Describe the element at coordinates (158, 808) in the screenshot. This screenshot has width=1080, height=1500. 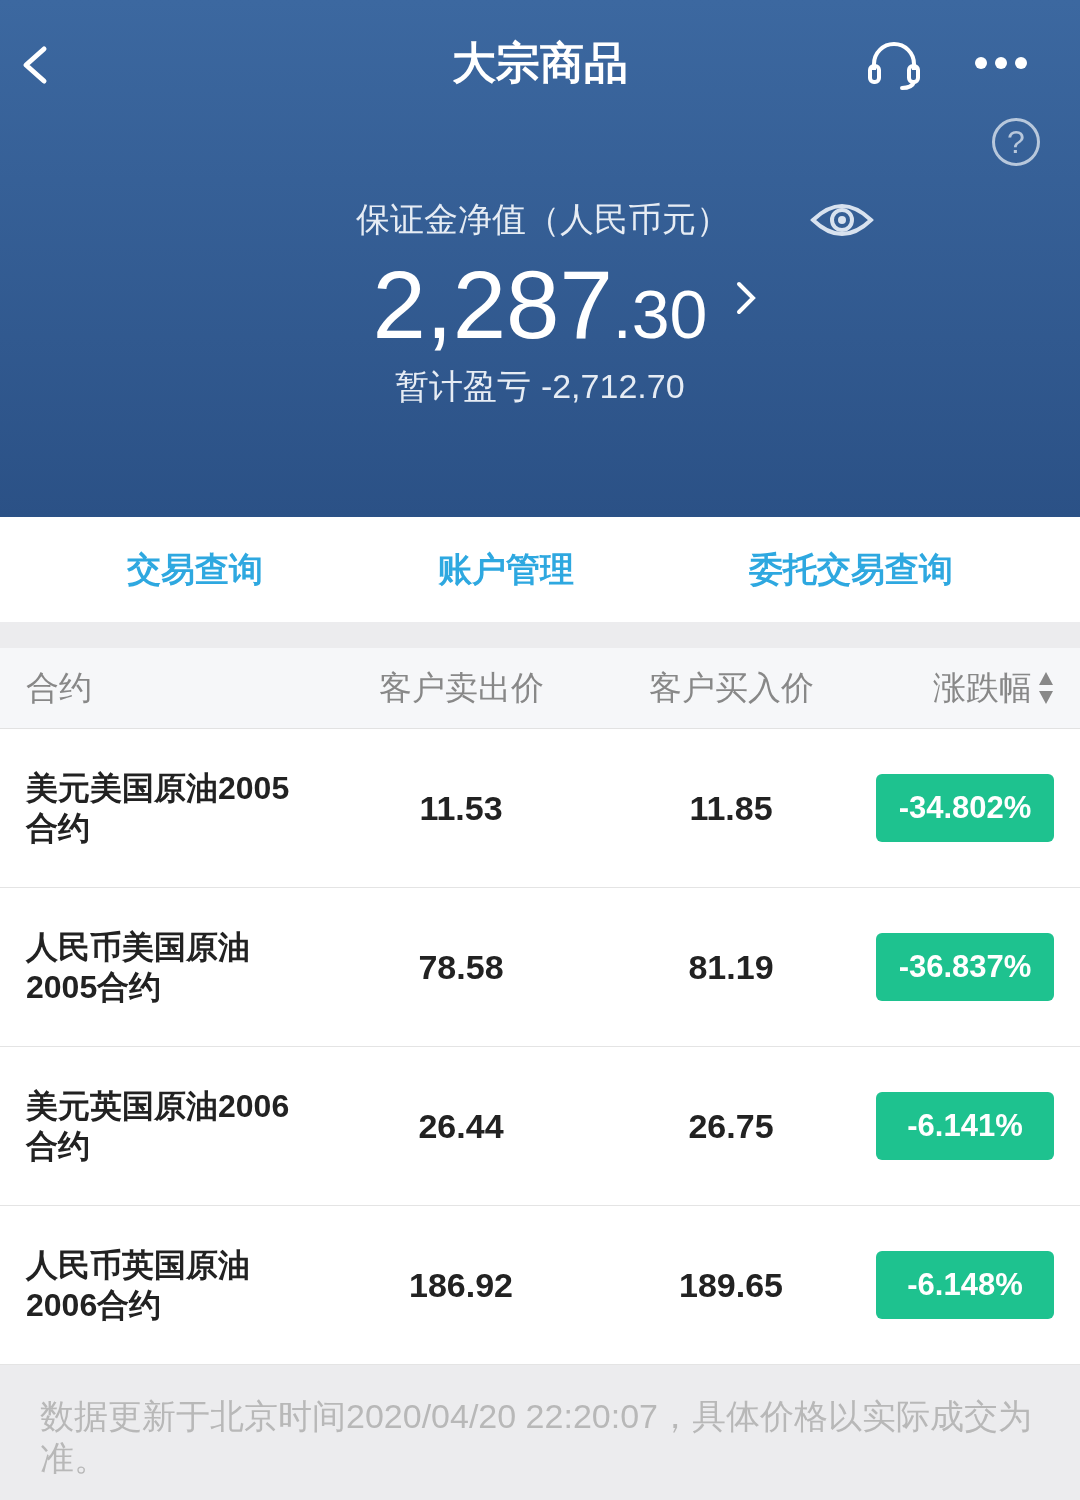
I see `contract-name: 美元美国原油2005合约` at that location.